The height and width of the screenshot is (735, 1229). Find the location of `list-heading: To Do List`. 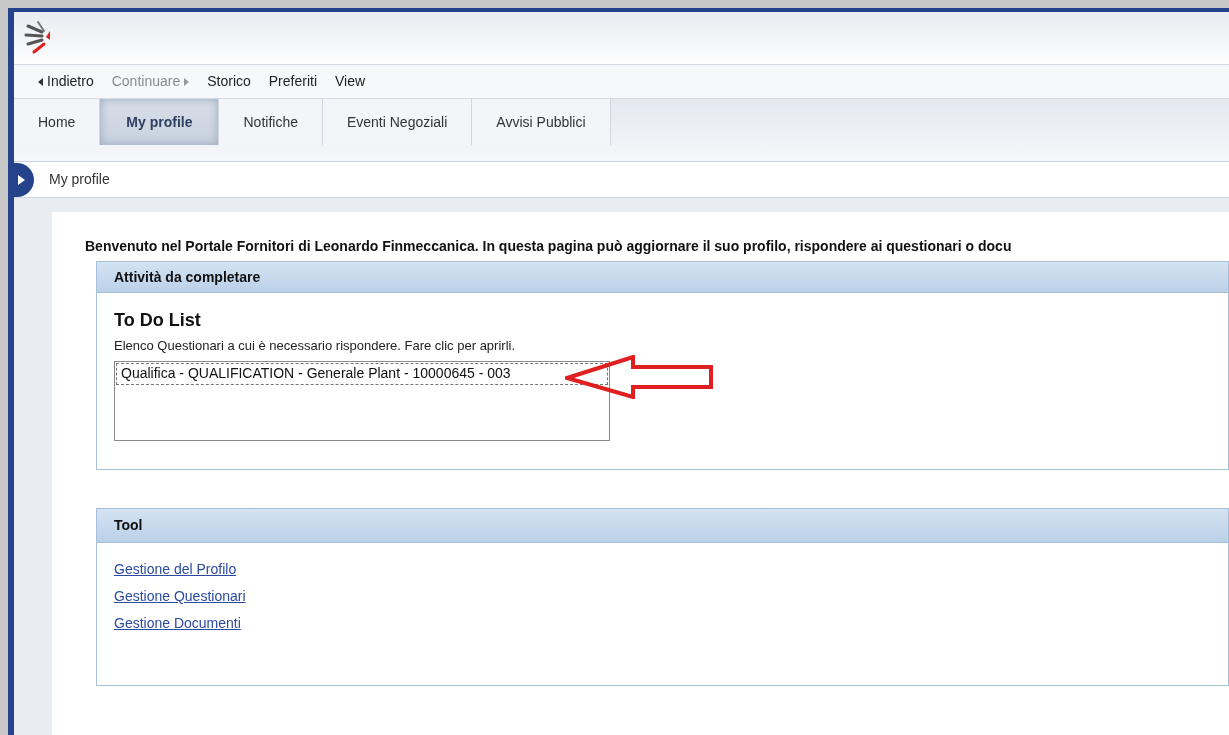

list-heading: To Do List is located at coordinates (158, 320).